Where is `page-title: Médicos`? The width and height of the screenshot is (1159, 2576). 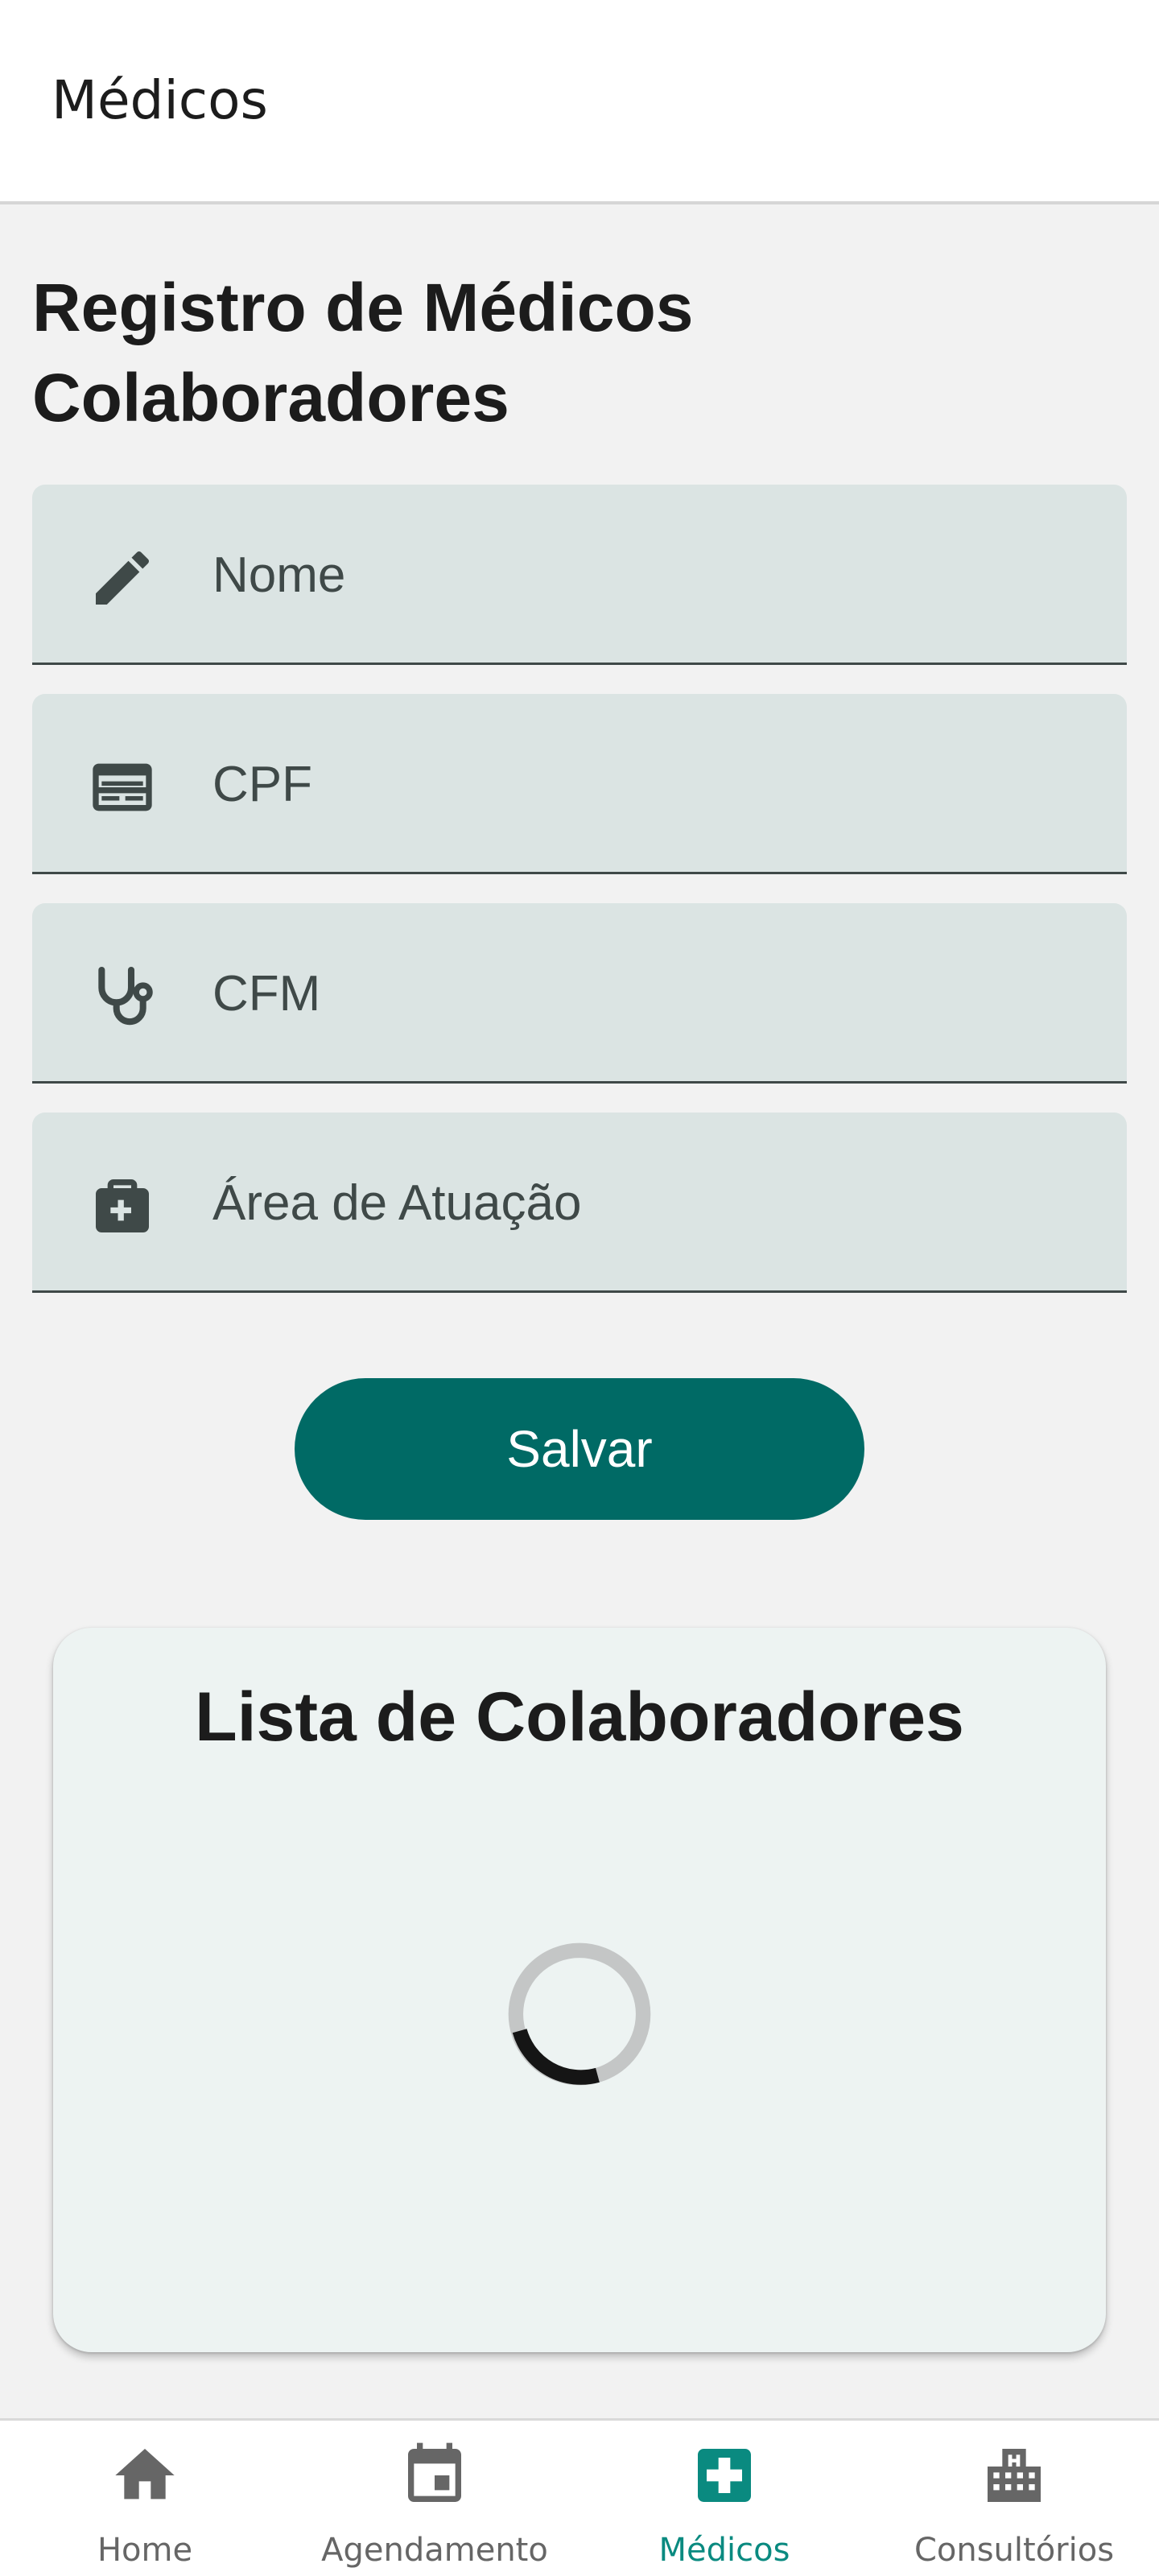
page-title: Médicos is located at coordinates (160, 100).